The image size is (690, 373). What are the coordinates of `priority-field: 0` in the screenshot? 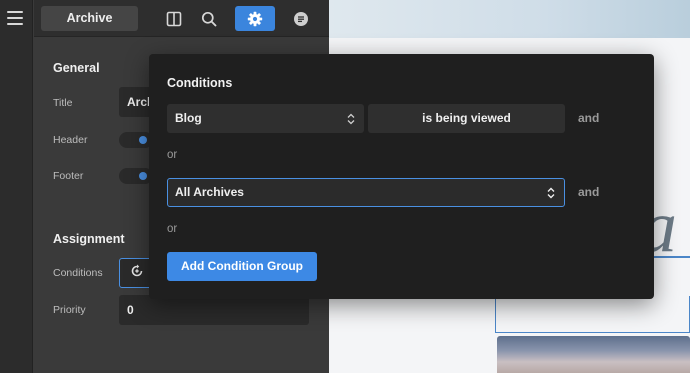 It's located at (214, 310).